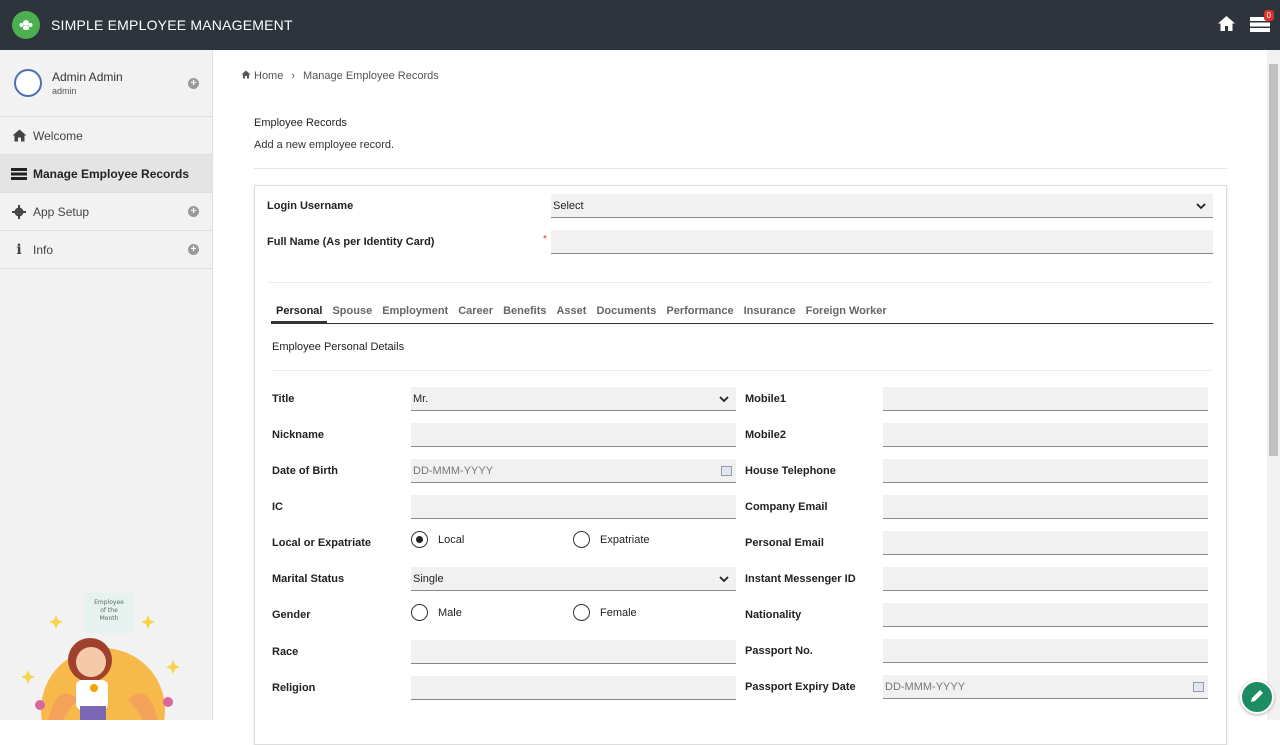  I want to click on records-icon, so click(19, 173).